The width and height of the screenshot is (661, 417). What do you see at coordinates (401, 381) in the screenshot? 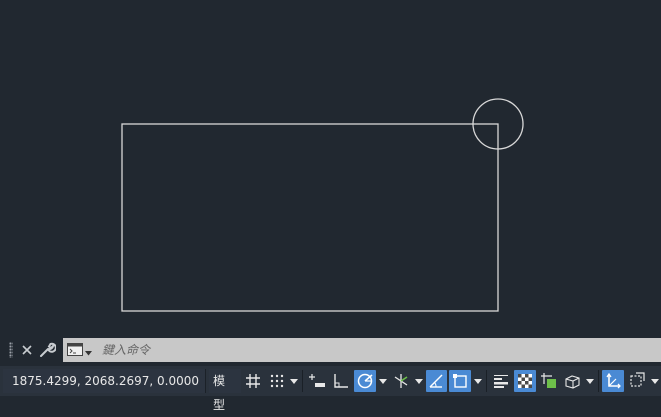
I see `isometric-icon` at bounding box center [401, 381].